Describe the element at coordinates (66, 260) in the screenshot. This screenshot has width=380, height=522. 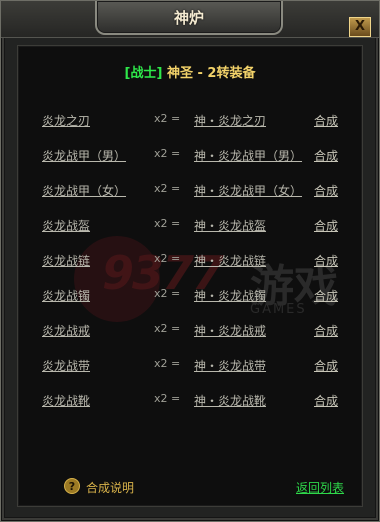
I see `source-item-link: 炎龙战链` at that location.